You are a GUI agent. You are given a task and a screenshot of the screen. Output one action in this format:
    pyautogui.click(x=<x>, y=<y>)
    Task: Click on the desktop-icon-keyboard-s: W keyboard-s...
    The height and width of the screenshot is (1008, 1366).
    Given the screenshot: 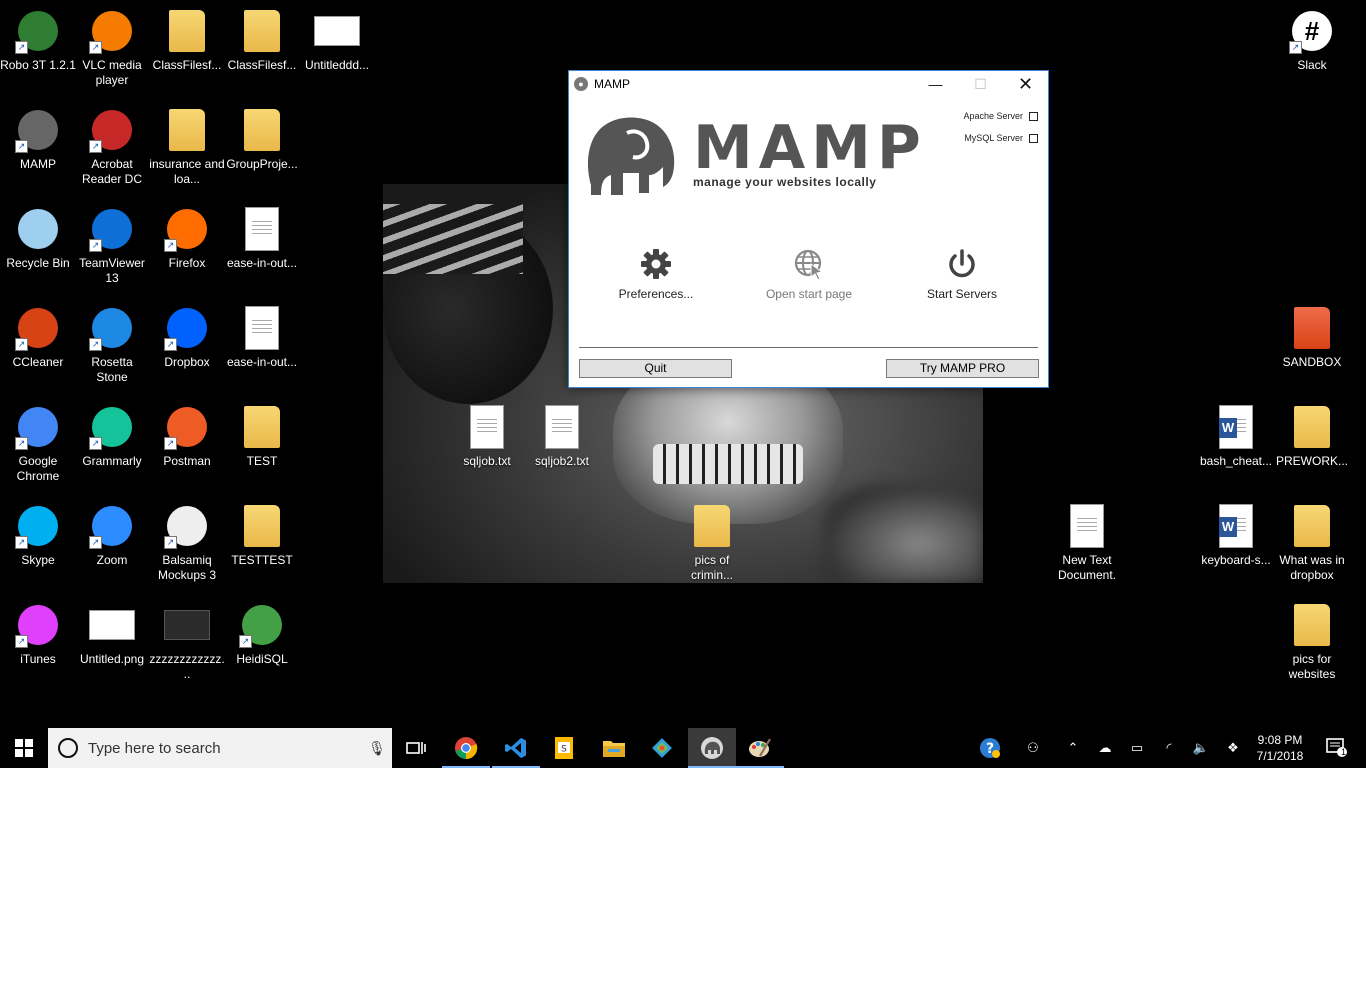 What is the action you would take?
    pyautogui.click(x=1236, y=535)
    